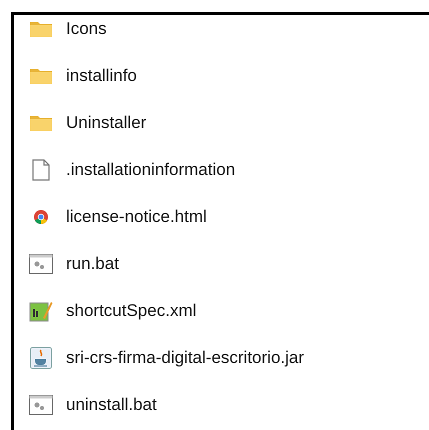 This screenshot has height=430, width=429. Describe the element at coordinates (131, 311) in the screenshot. I see `file-name: shortcutSpec.xml` at that location.